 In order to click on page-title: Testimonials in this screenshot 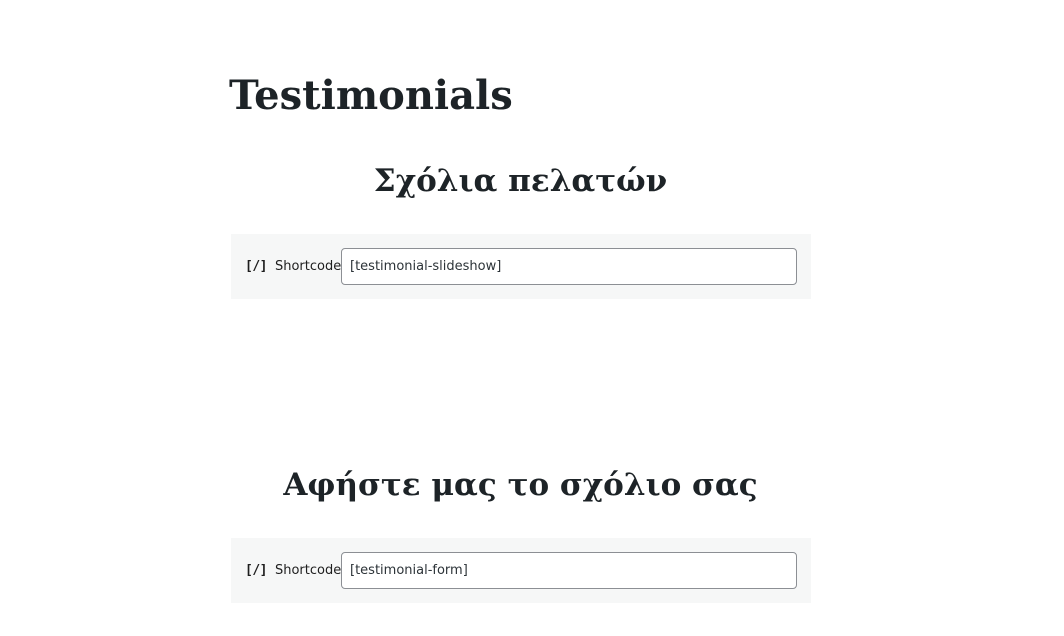, I will do `click(371, 96)`.